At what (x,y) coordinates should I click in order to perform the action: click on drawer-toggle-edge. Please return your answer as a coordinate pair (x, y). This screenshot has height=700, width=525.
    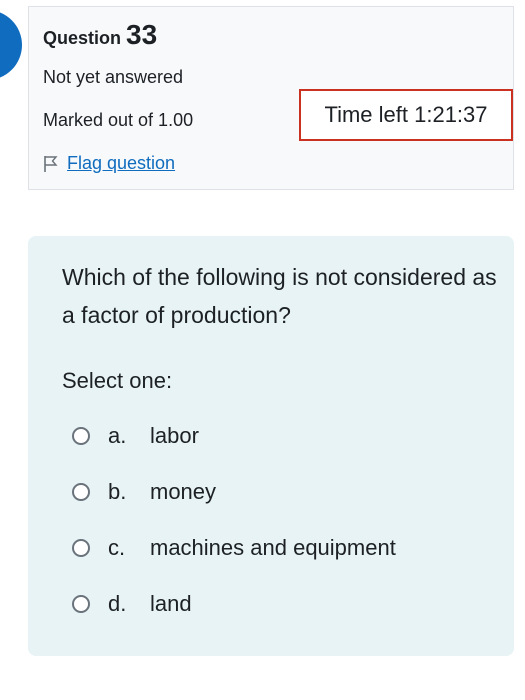
    Looking at the image, I should click on (11, 45).